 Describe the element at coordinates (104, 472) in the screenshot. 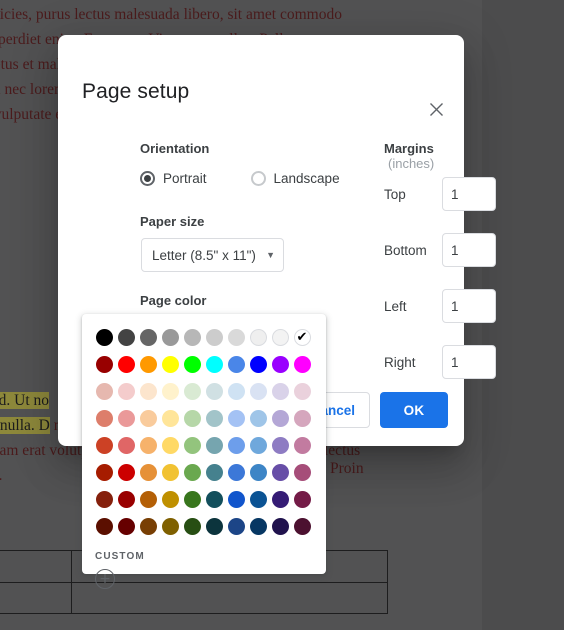

I see `color-swatch-a61c00` at that location.